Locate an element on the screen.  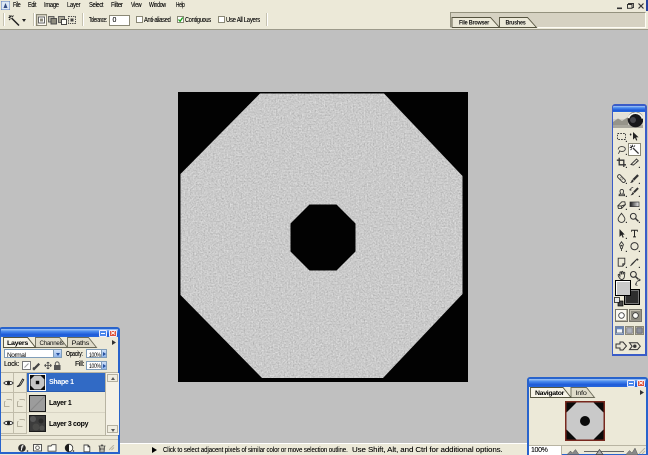
svg-text: Info is located at coordinates (582, 393).